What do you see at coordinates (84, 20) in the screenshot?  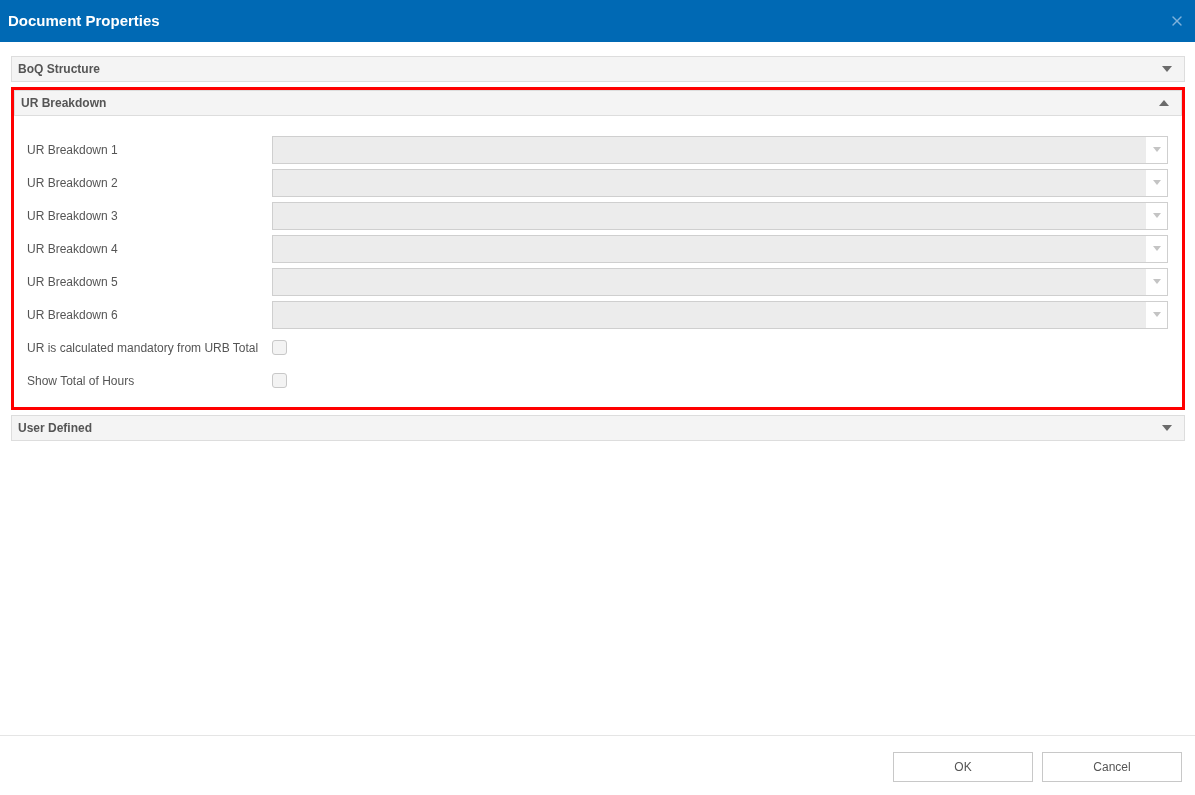 I see `window-title: Document Properties` at bounding box center [84, 20].